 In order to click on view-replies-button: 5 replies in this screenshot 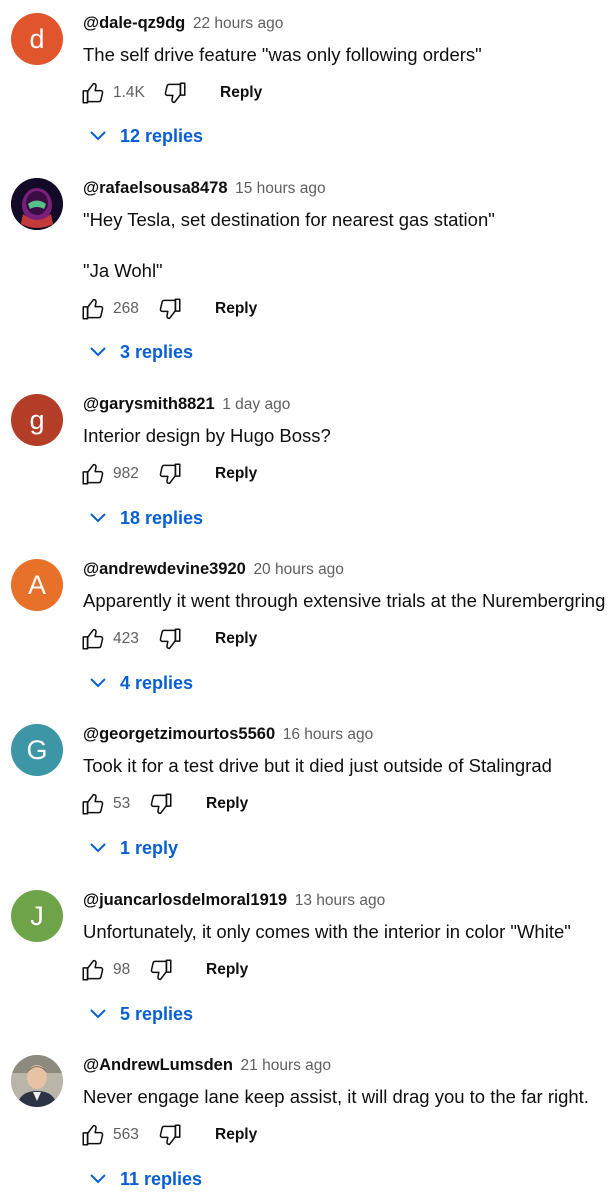, I will do `click(141, 1014)`.